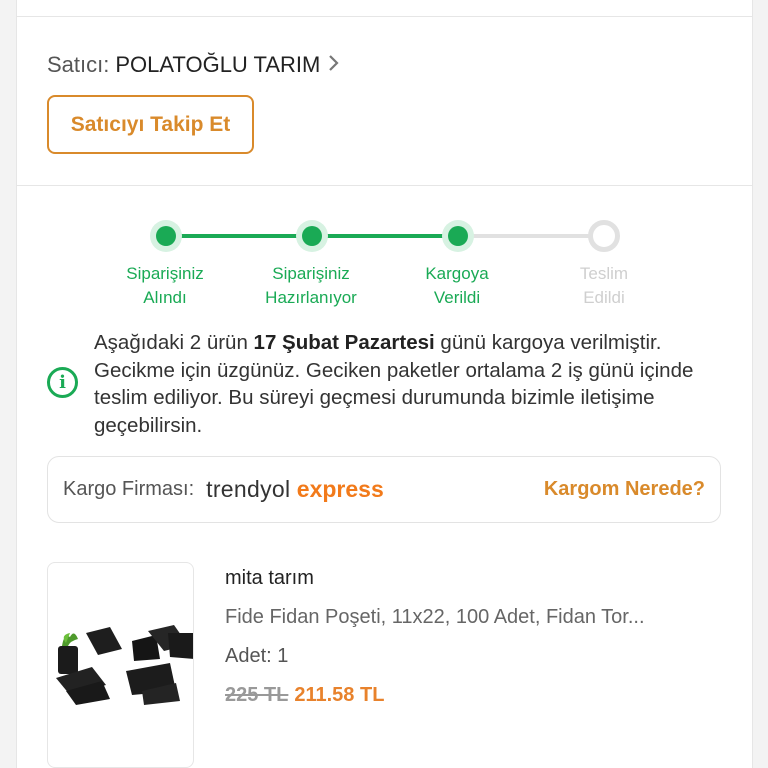 The height and width of the screenshot is (768, 768). What do you see at coordinates (129, 489) in the screenshot?
I see `cargo-label: Kargo Firması:` at bounding box center [129, 489].